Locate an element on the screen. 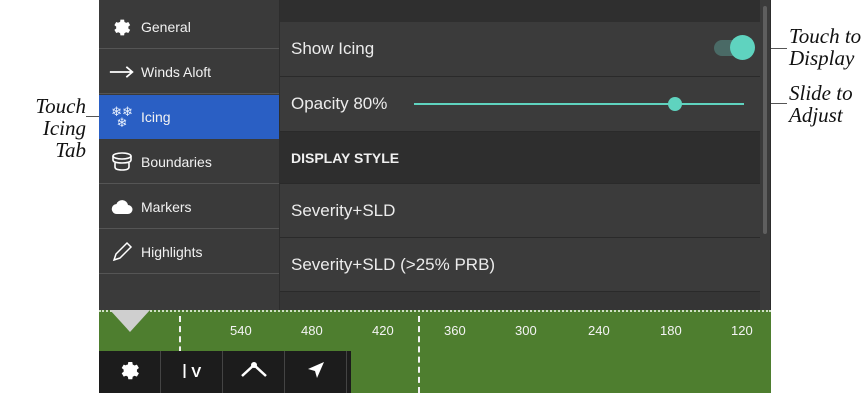 This screenshot has height=393, width=865. direct-to-button is located at coordinates (316, 372).